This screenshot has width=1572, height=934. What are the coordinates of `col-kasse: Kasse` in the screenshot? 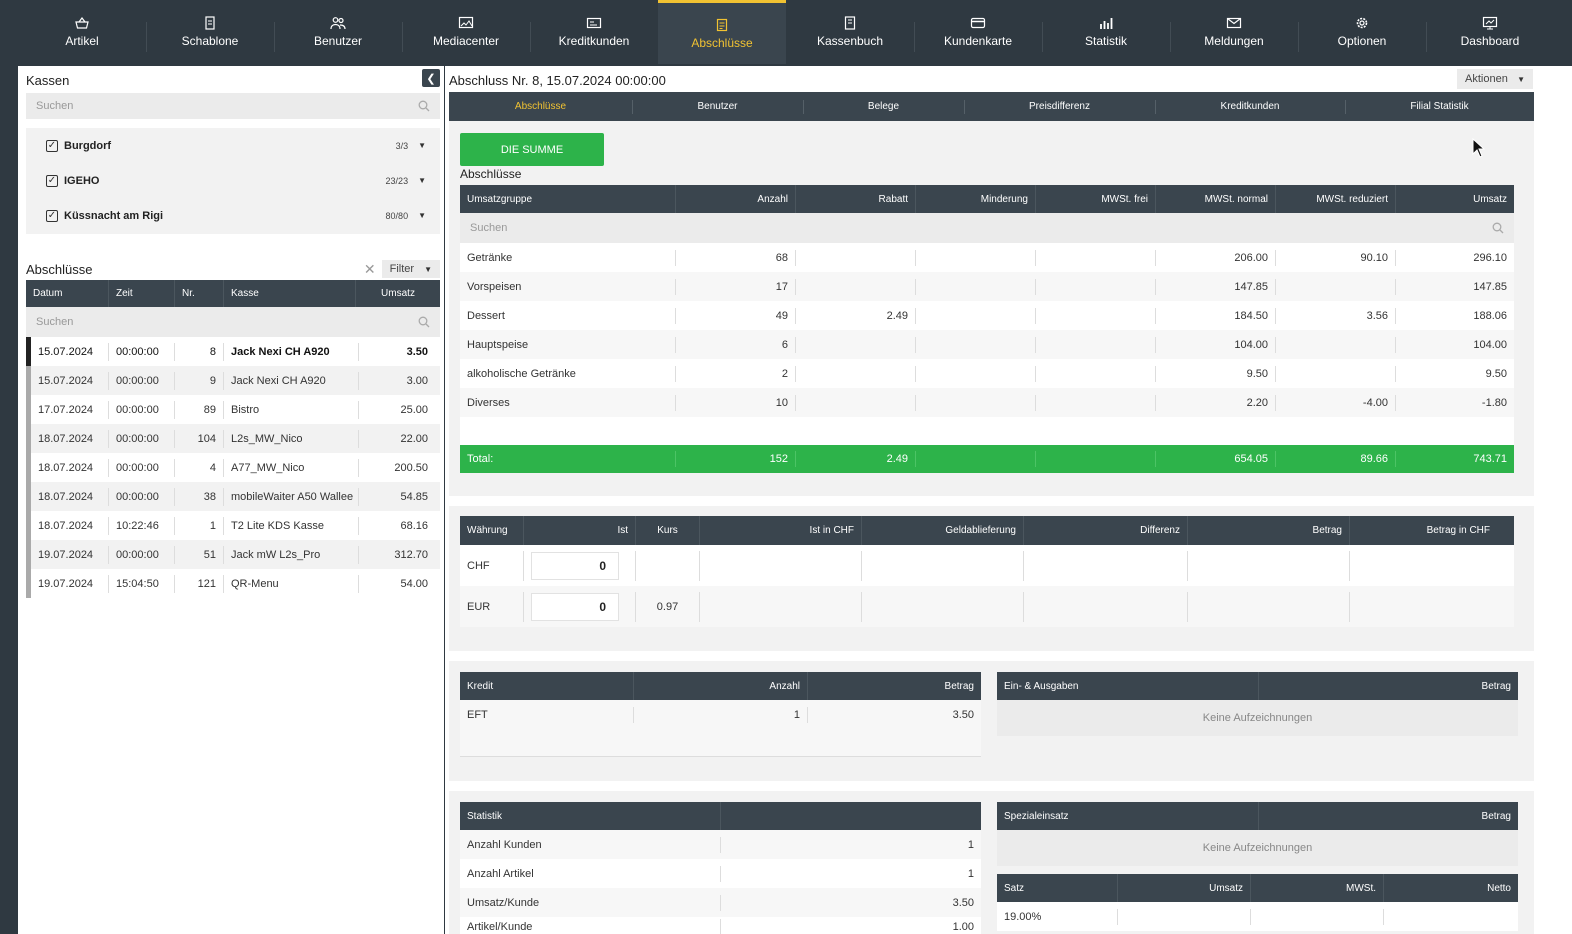 It's located at (290, 293).